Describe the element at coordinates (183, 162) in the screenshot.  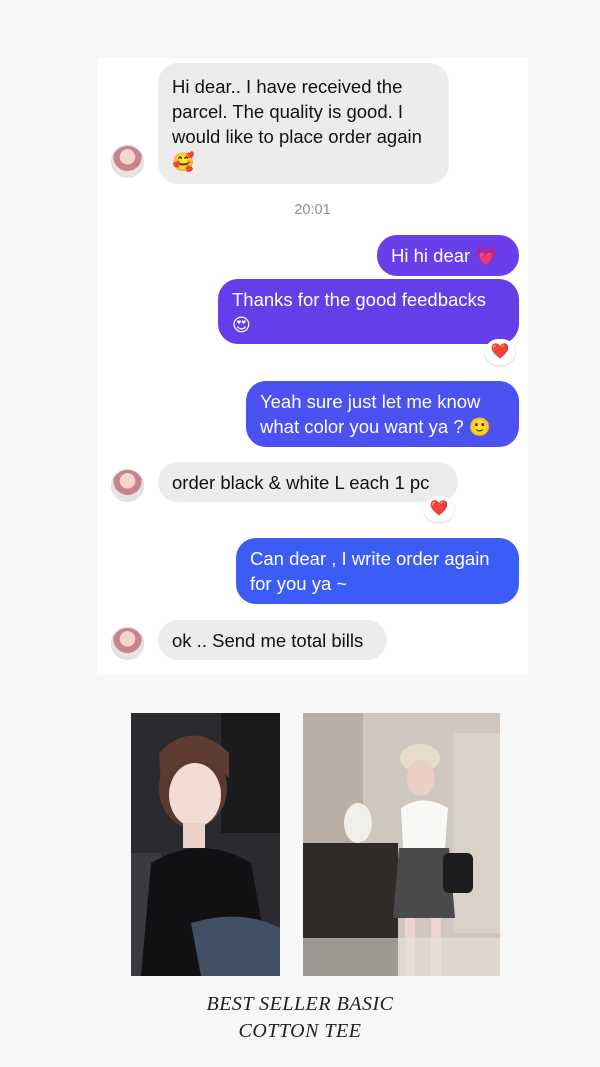
I see `smiling-hearts-emoji: 🥰` at that location.